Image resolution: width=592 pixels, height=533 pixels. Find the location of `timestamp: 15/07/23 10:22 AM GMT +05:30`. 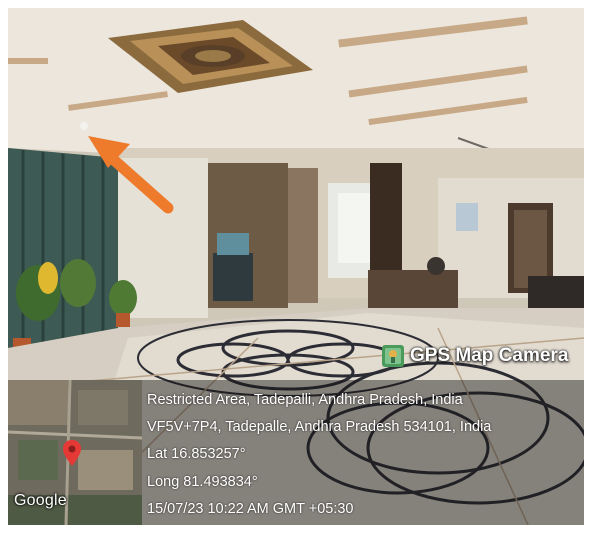

timestamp: 15/07/23 10:22 AM GMT +05:30 is located at coordinates (250, 509).